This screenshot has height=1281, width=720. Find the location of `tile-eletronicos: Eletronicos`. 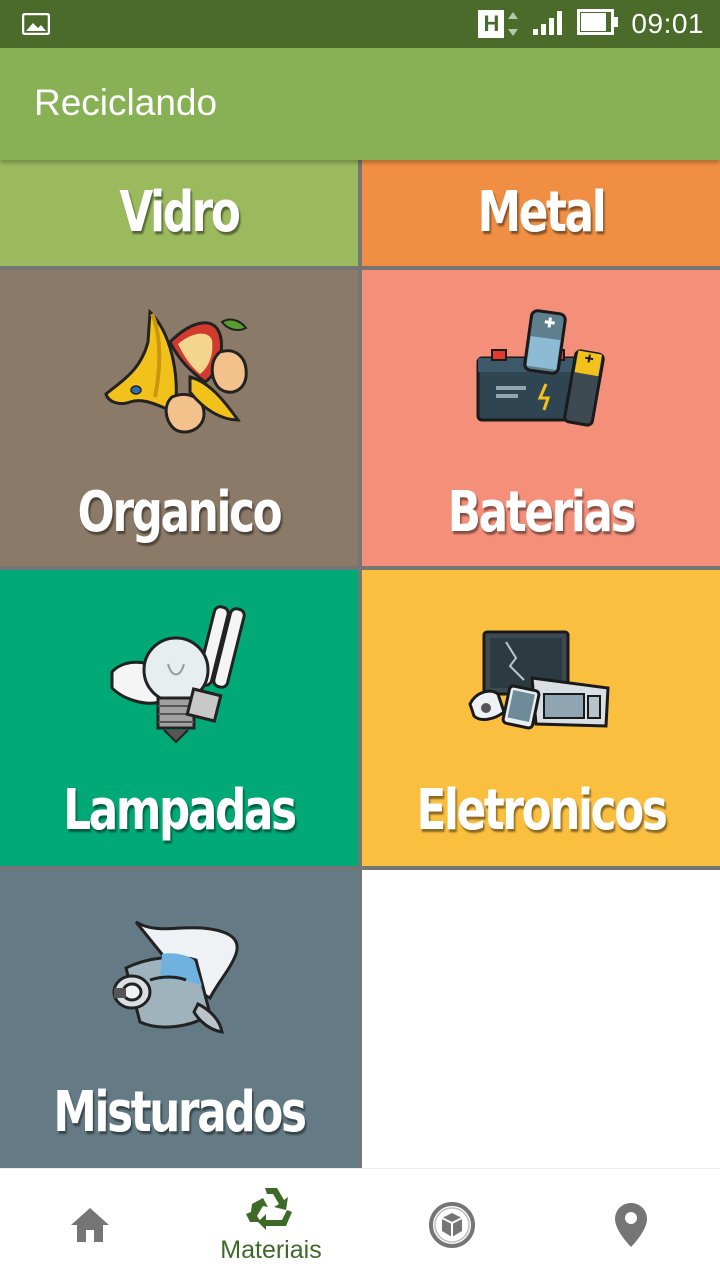

tile-eletronicos: Eletronicos is located at coordinates (541, 718).